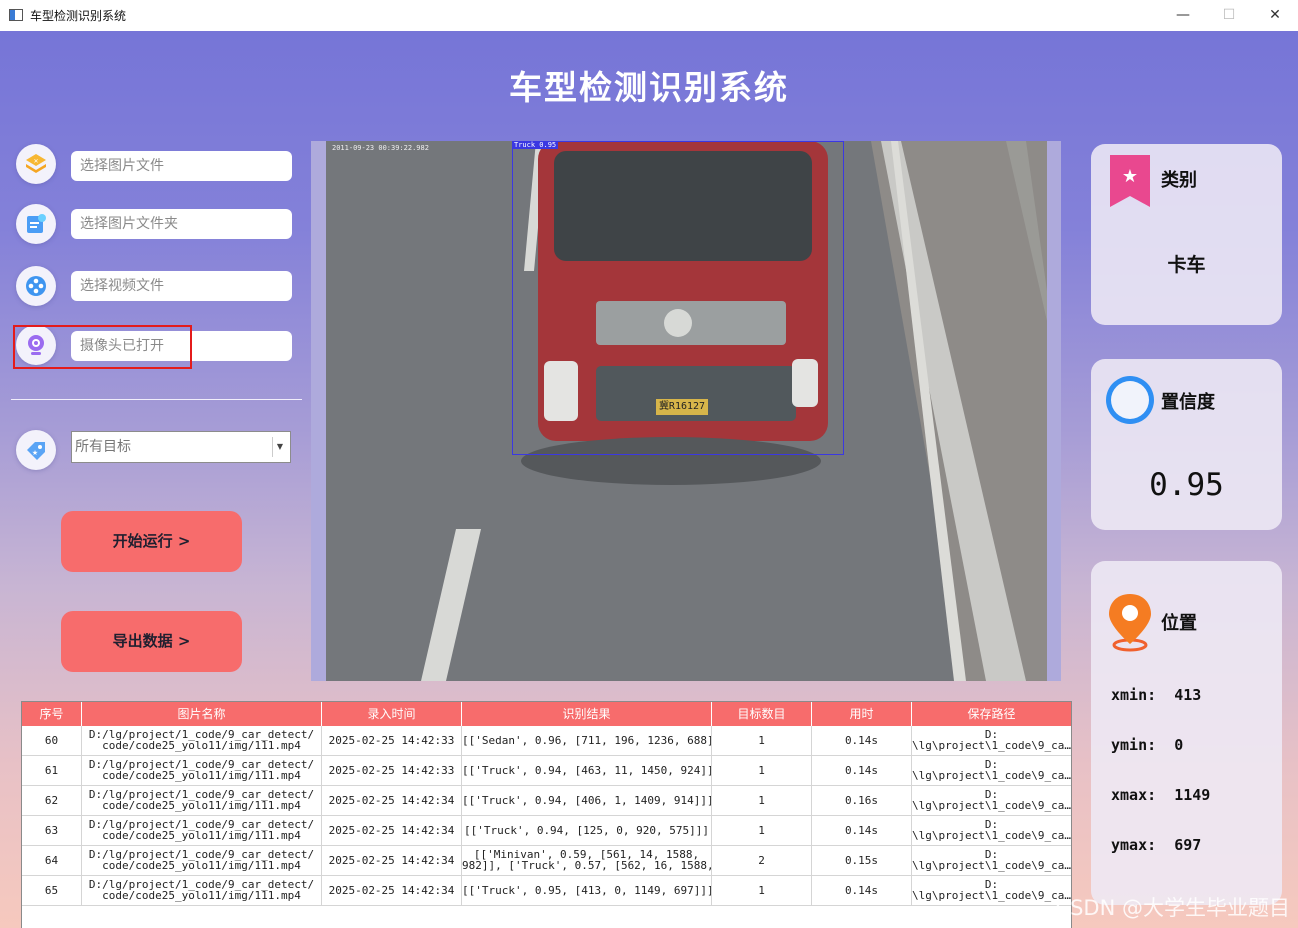 The width and height of the screenshot is (1298, 928). I want to click on export-button: 导出数据 >, so click(151, 641).